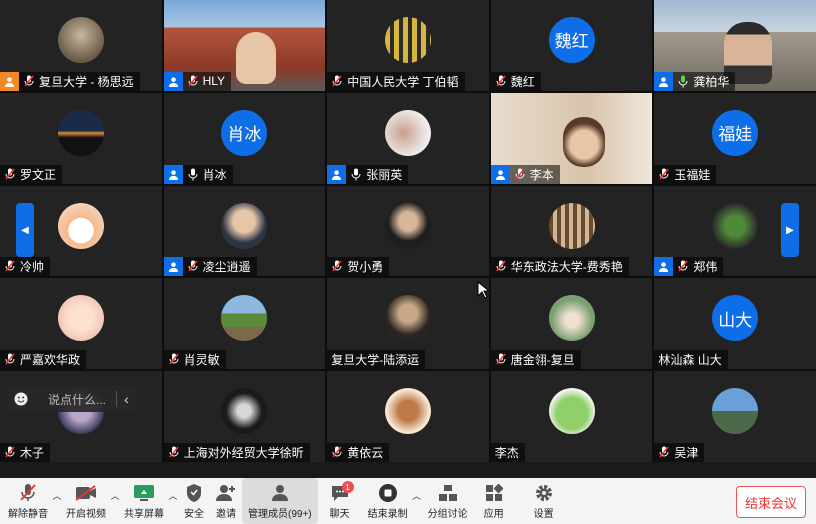  What do you see at coordinates (735, 416) in the screenshot?
I see `participant-tile: 吴津` at bounding box center [735, 416].